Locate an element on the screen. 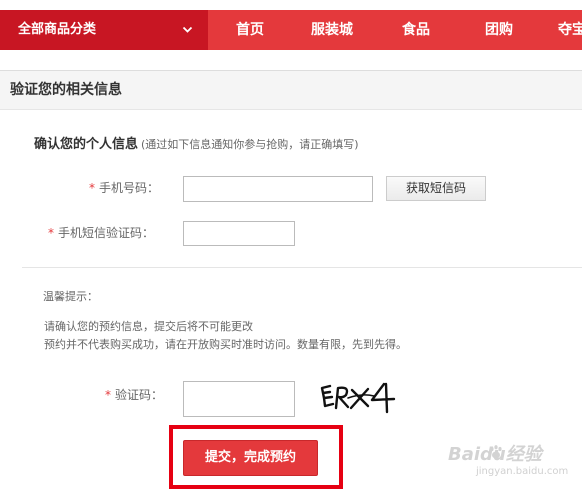 The height and width of the screenshot is (491, 582). section-title: 验证您的相关信息 is located at coordinates (66, 90).